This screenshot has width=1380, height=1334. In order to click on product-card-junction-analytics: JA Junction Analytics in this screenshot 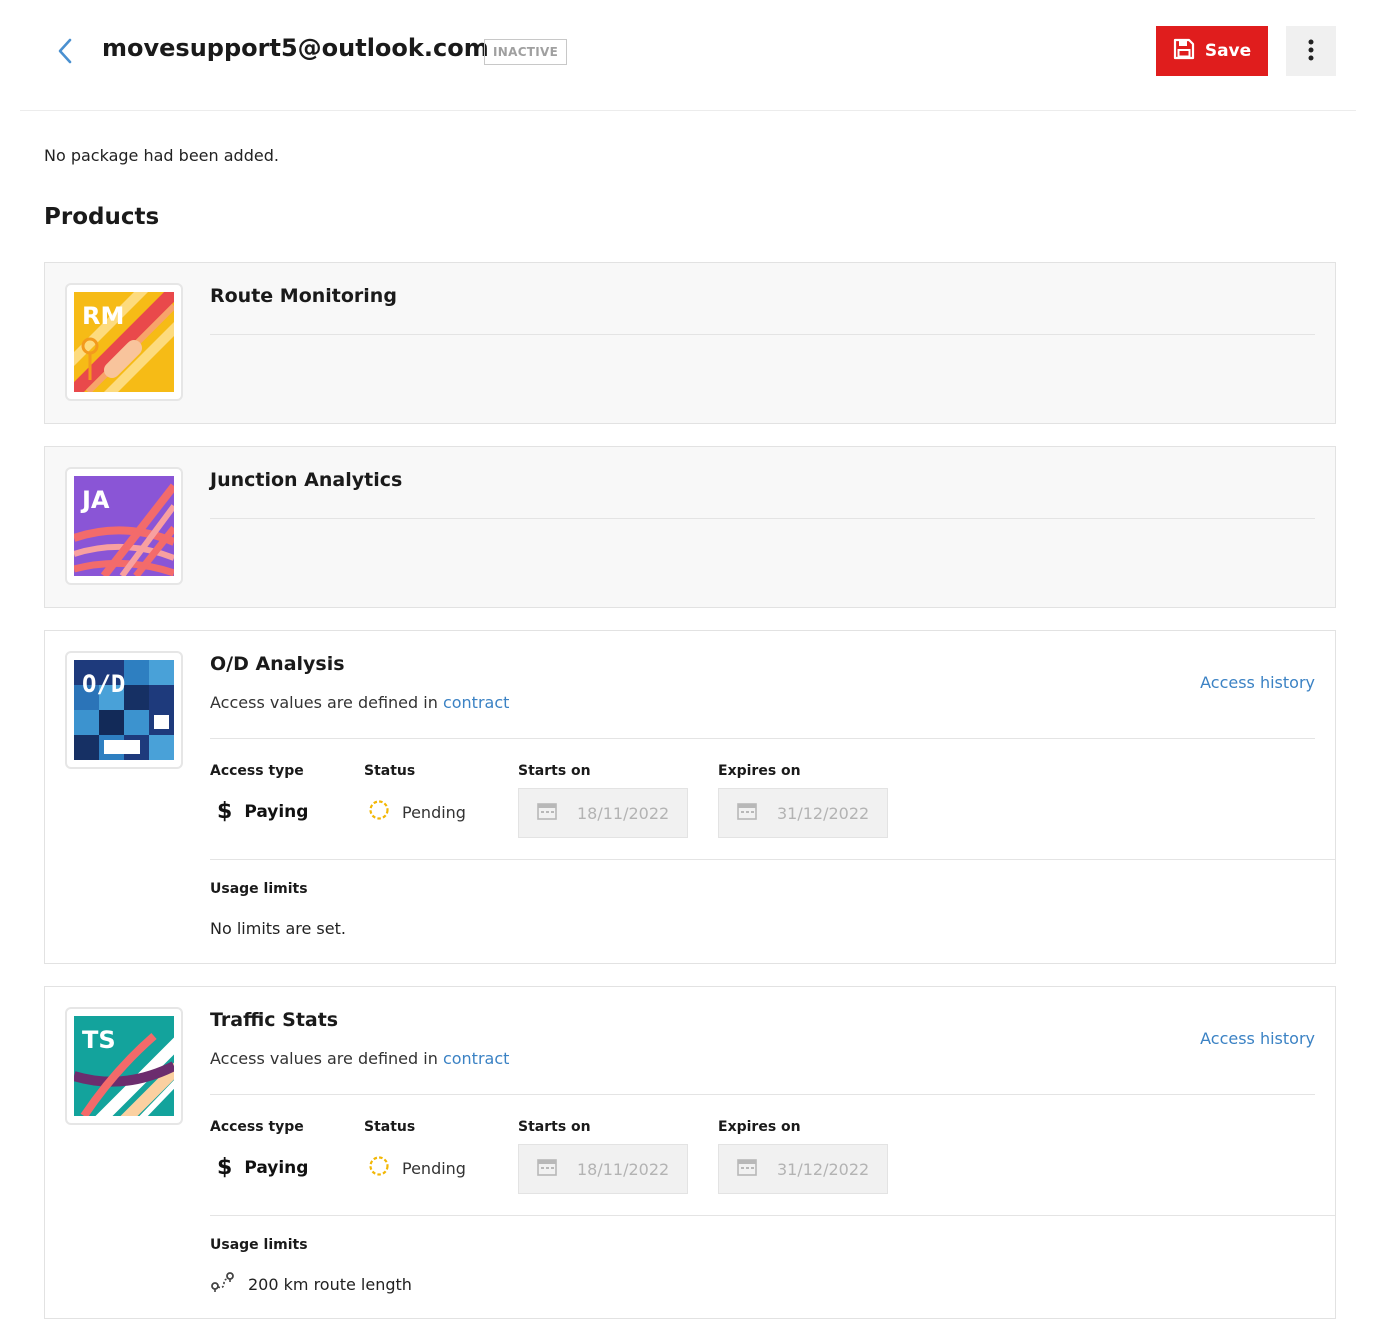, I will do `click(690, 527)`.